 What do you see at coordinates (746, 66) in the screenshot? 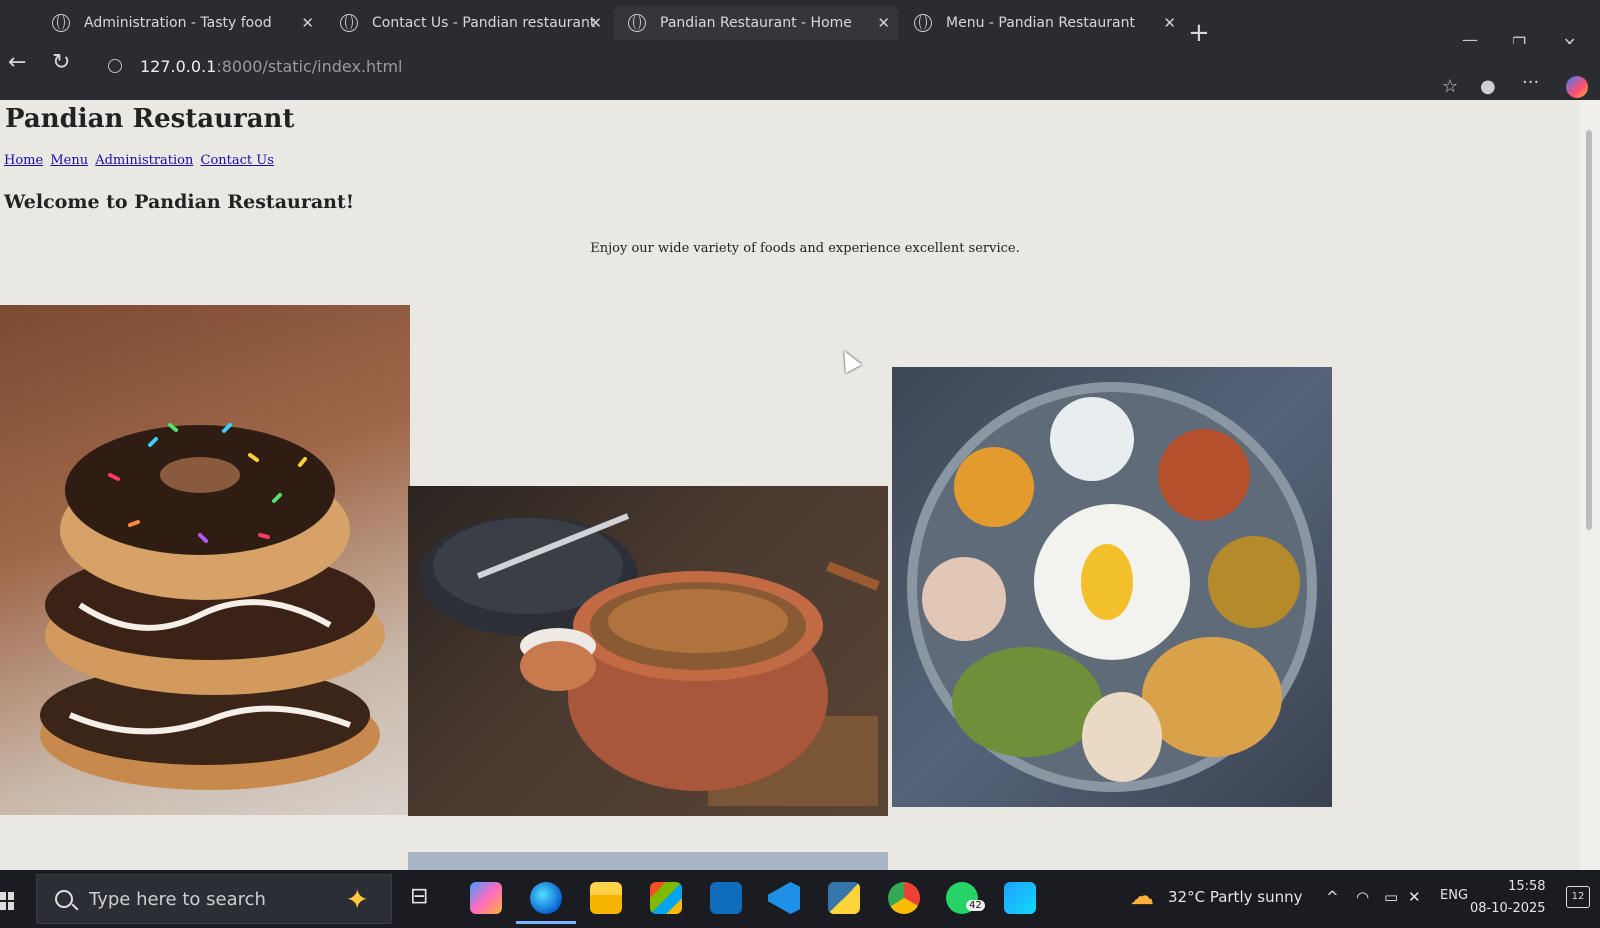
I see `address-bar: 127.0.0.1:8000/static/index.html` at bounding box center [746, 66].